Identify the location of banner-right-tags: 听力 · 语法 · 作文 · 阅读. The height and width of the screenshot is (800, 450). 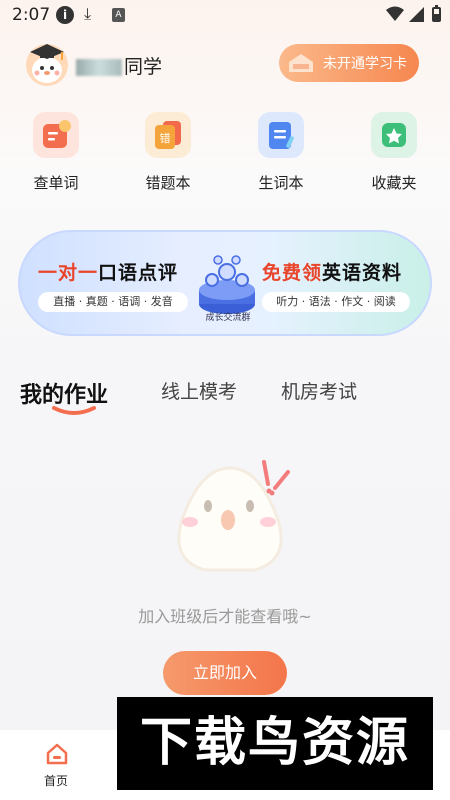
(336, 302).